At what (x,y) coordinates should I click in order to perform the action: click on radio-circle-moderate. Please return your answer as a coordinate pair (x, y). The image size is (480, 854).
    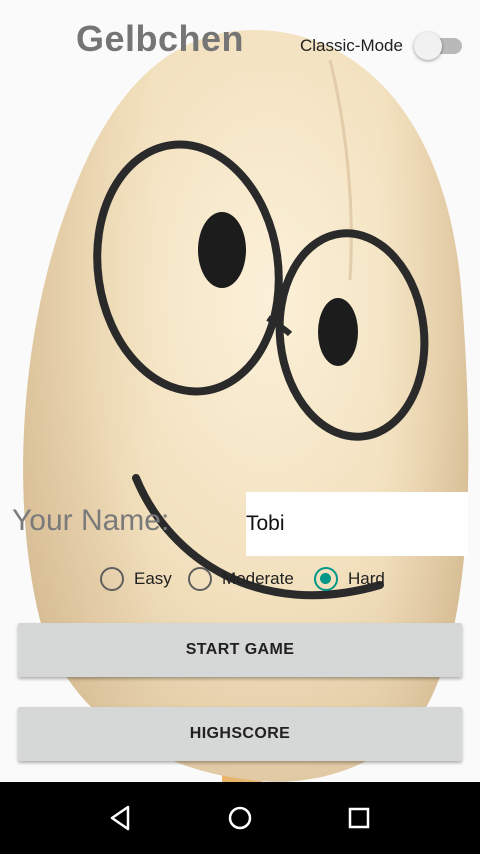
    Looking at the image, I should click on (200, 579).